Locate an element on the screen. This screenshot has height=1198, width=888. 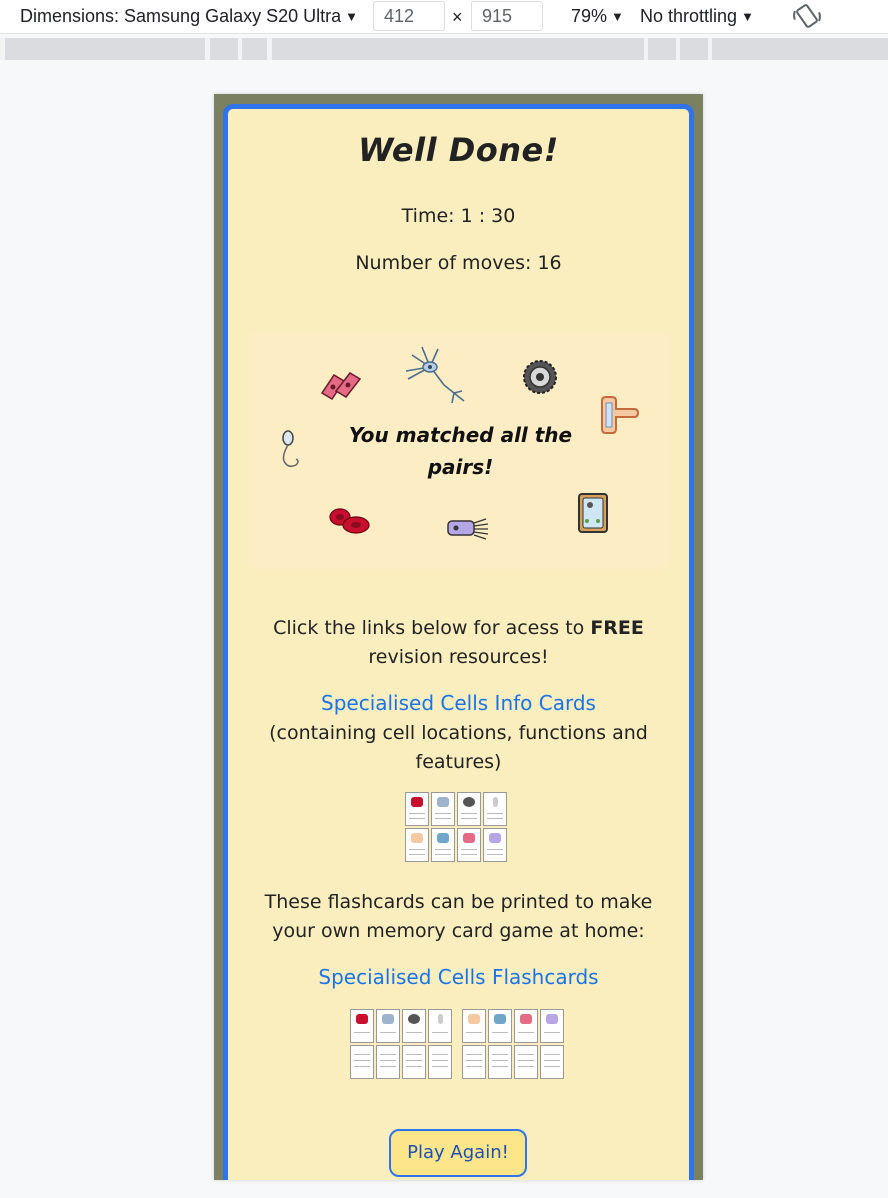
device-label: Dimensions: Samsung Galaxy S20 Ultra is located at coordinates (181, 16).